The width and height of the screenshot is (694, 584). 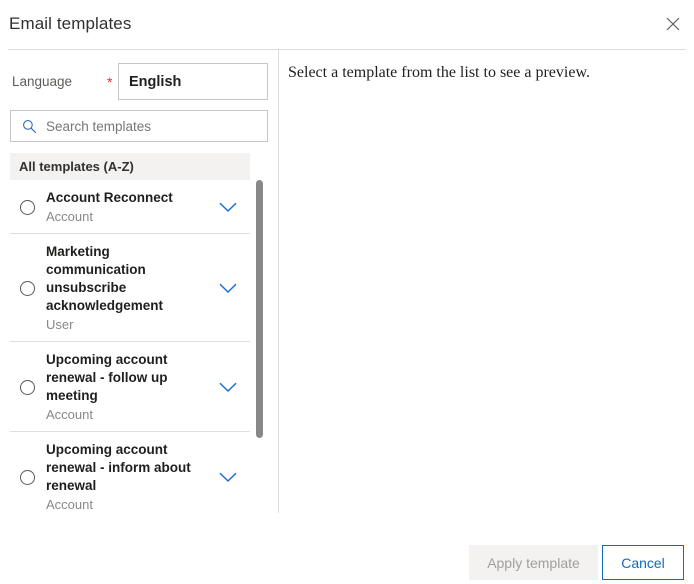 I want to click on dialog-header: Email templates, so click(x=347, y=24).